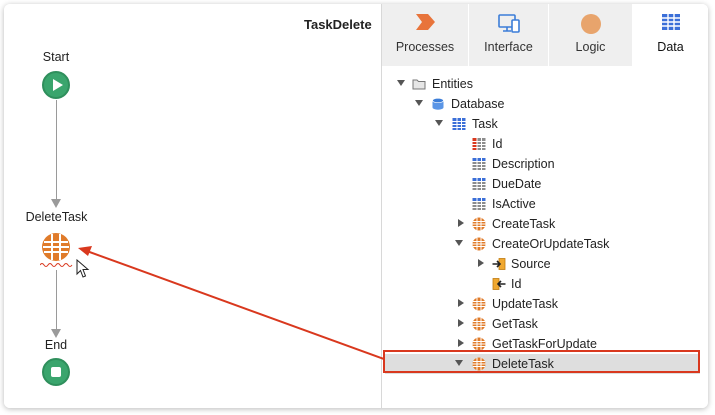 This screenshot has width=715, height=415. I want to click on stop-icon, so click(56, 372).